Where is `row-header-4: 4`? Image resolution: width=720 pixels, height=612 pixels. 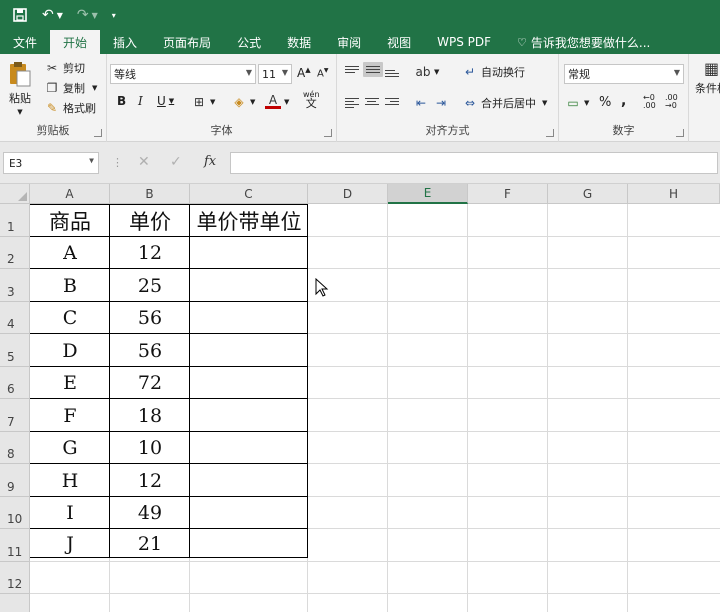 row-header-4: 4 is located at coordinates (15, 318).